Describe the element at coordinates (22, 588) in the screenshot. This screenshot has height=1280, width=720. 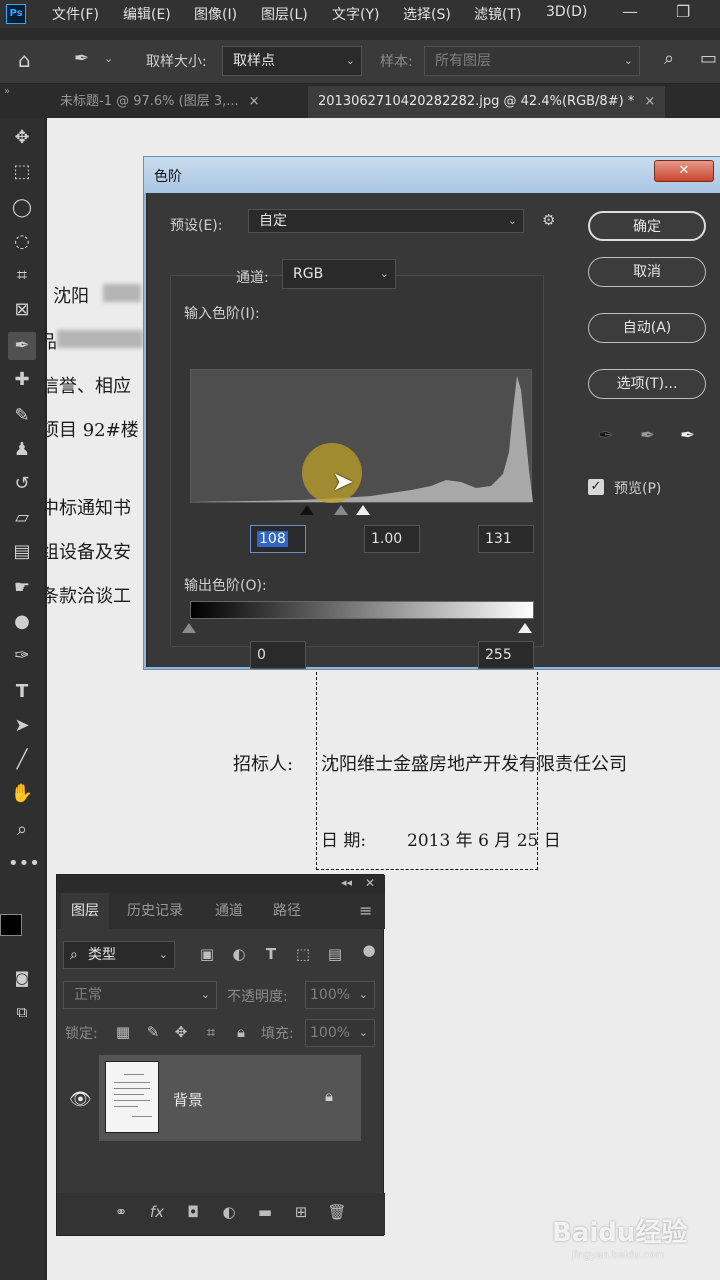
I see `smudge-tool-icon: ☛` at that location.